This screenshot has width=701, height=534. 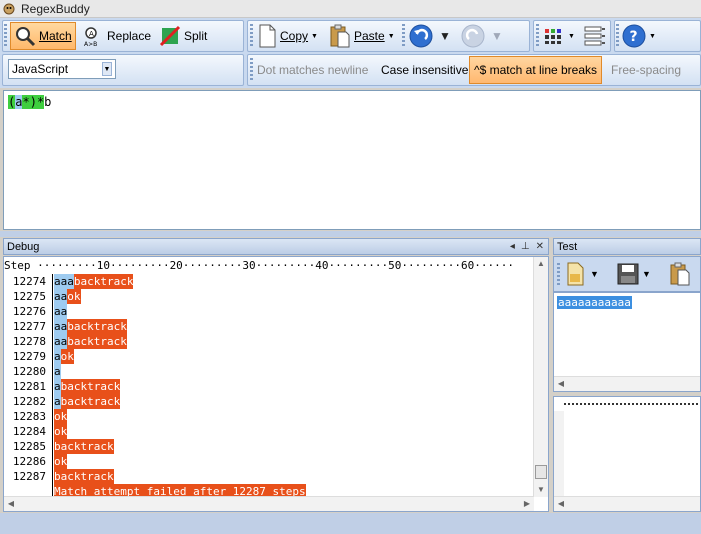 I want to click on test-horizontal-scrollbar: ◀, so click(x=627, y=383).